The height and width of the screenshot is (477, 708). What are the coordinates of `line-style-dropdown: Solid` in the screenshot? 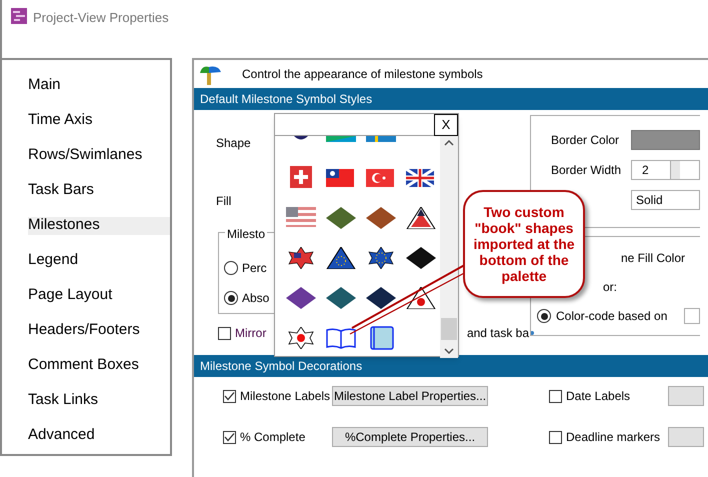 It's located at (665, 200).